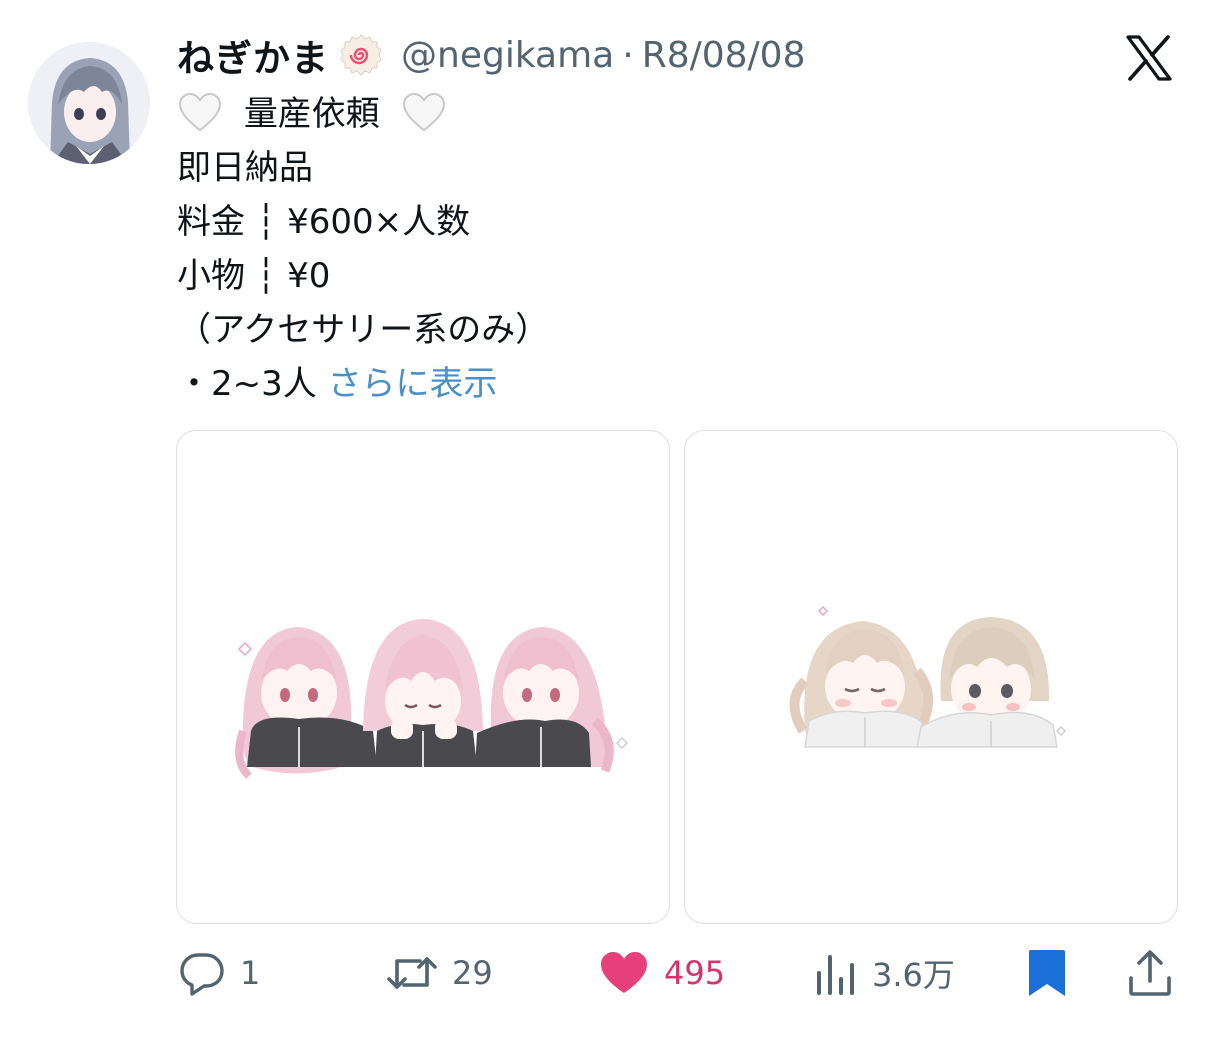 This screenshot has height=1039, width=1206. What do you see at coordinates (250, 973) in the screenshot?
I see `reply-count: 1` at bounding box center [250, 973].